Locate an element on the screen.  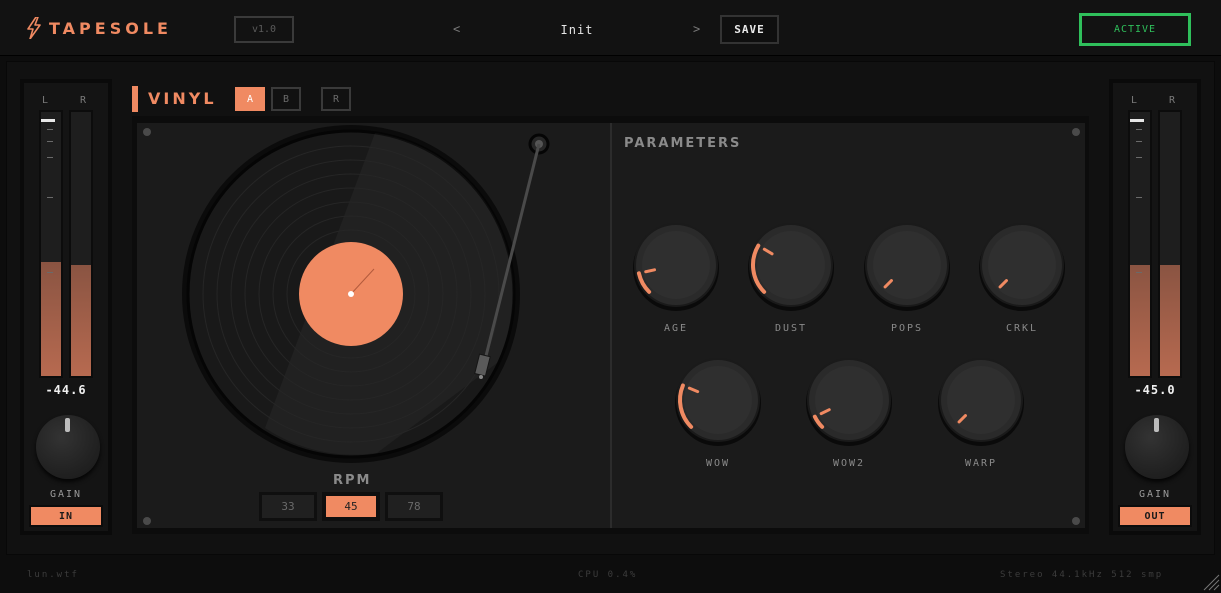
next-preset-button: > is located at coordinates (696, 29).